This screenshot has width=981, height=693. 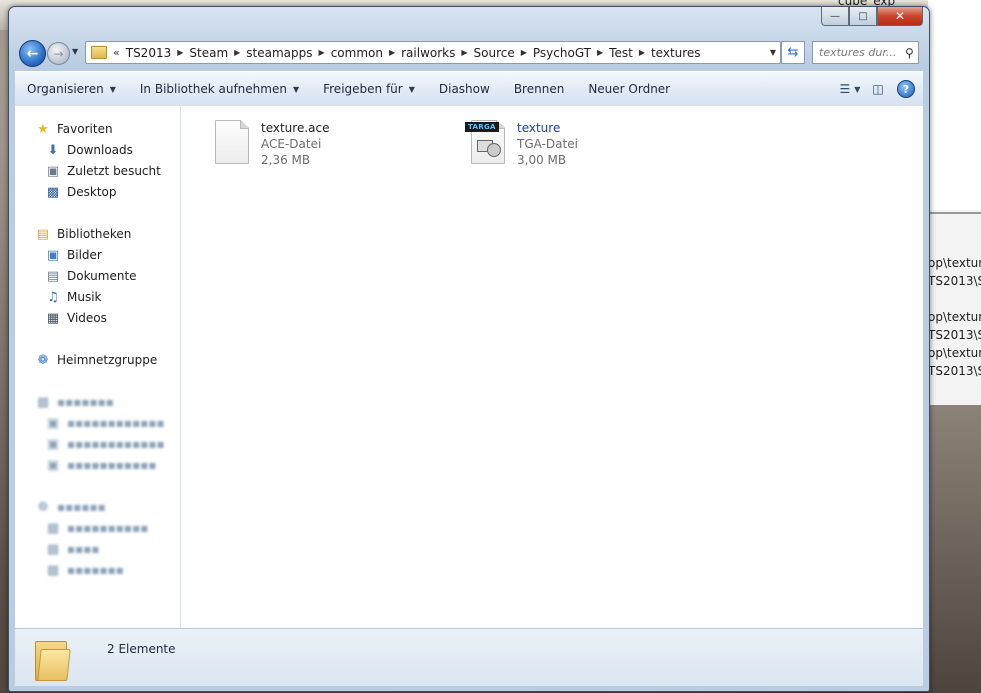 What do you see at coordinates (95, 570) in the screenshot?
I see `obscured-label: ▪▪▪▪▪▪▪` at bounding box center [95, 570].